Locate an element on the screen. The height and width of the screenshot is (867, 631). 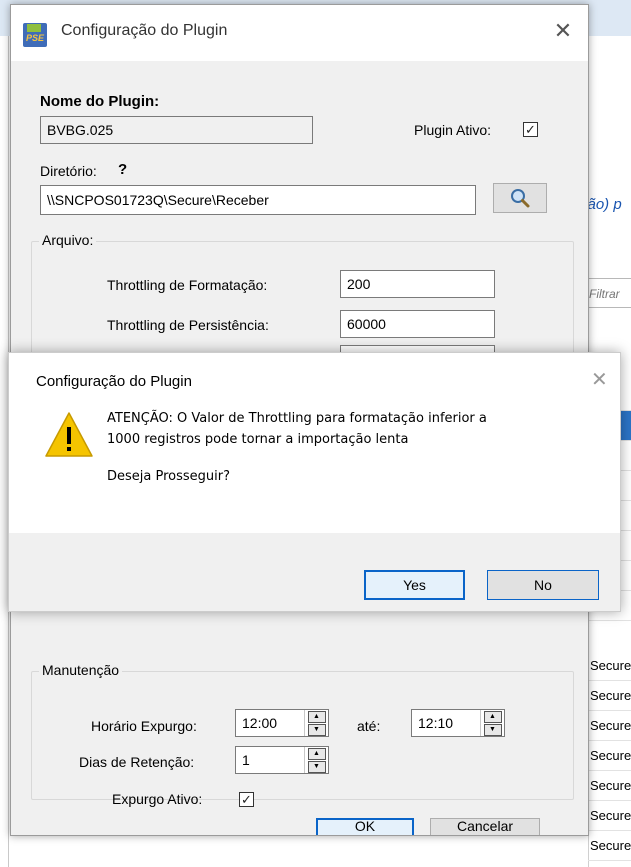
warning-question: Deseja Prosseguir? is located at coordinates (169, 476).